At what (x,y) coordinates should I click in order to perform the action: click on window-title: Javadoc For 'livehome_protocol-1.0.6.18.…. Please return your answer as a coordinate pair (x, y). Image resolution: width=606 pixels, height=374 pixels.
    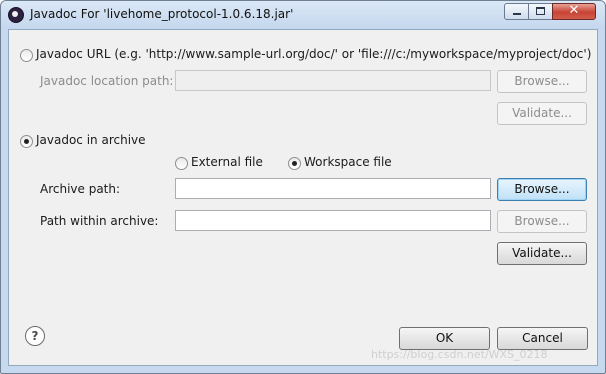
    Looking at the image, I should click on (162, 14).